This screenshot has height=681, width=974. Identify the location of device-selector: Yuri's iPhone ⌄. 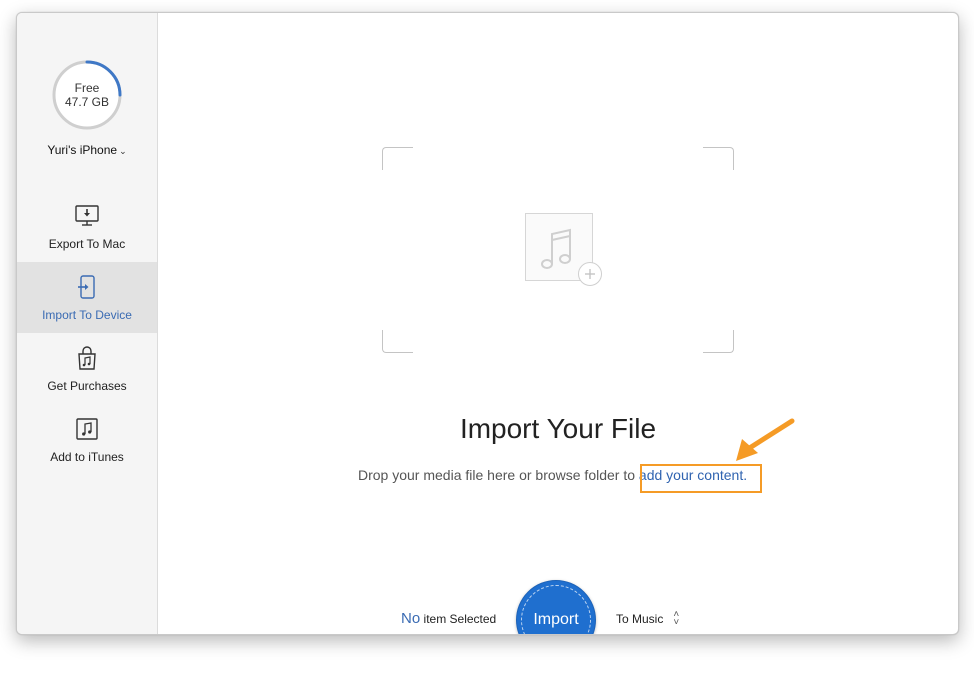
(87, 150).